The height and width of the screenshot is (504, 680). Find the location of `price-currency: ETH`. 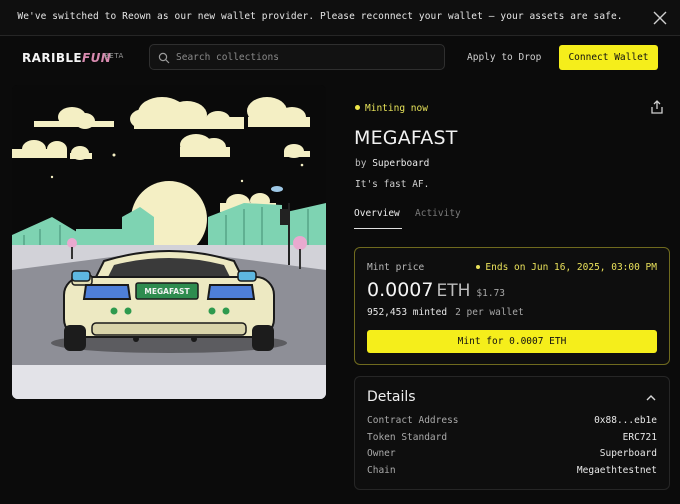

price-currency: ETH is located at coordinates (453, 291).